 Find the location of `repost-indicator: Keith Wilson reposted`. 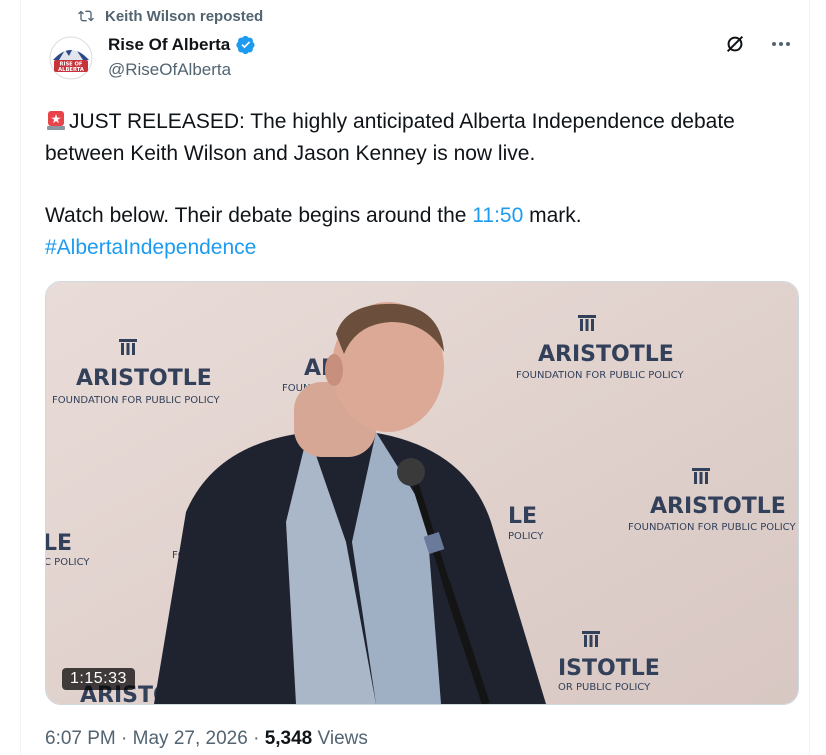

repost-indicator: Keith Wilson reposted is located at coordinates (170, 16).